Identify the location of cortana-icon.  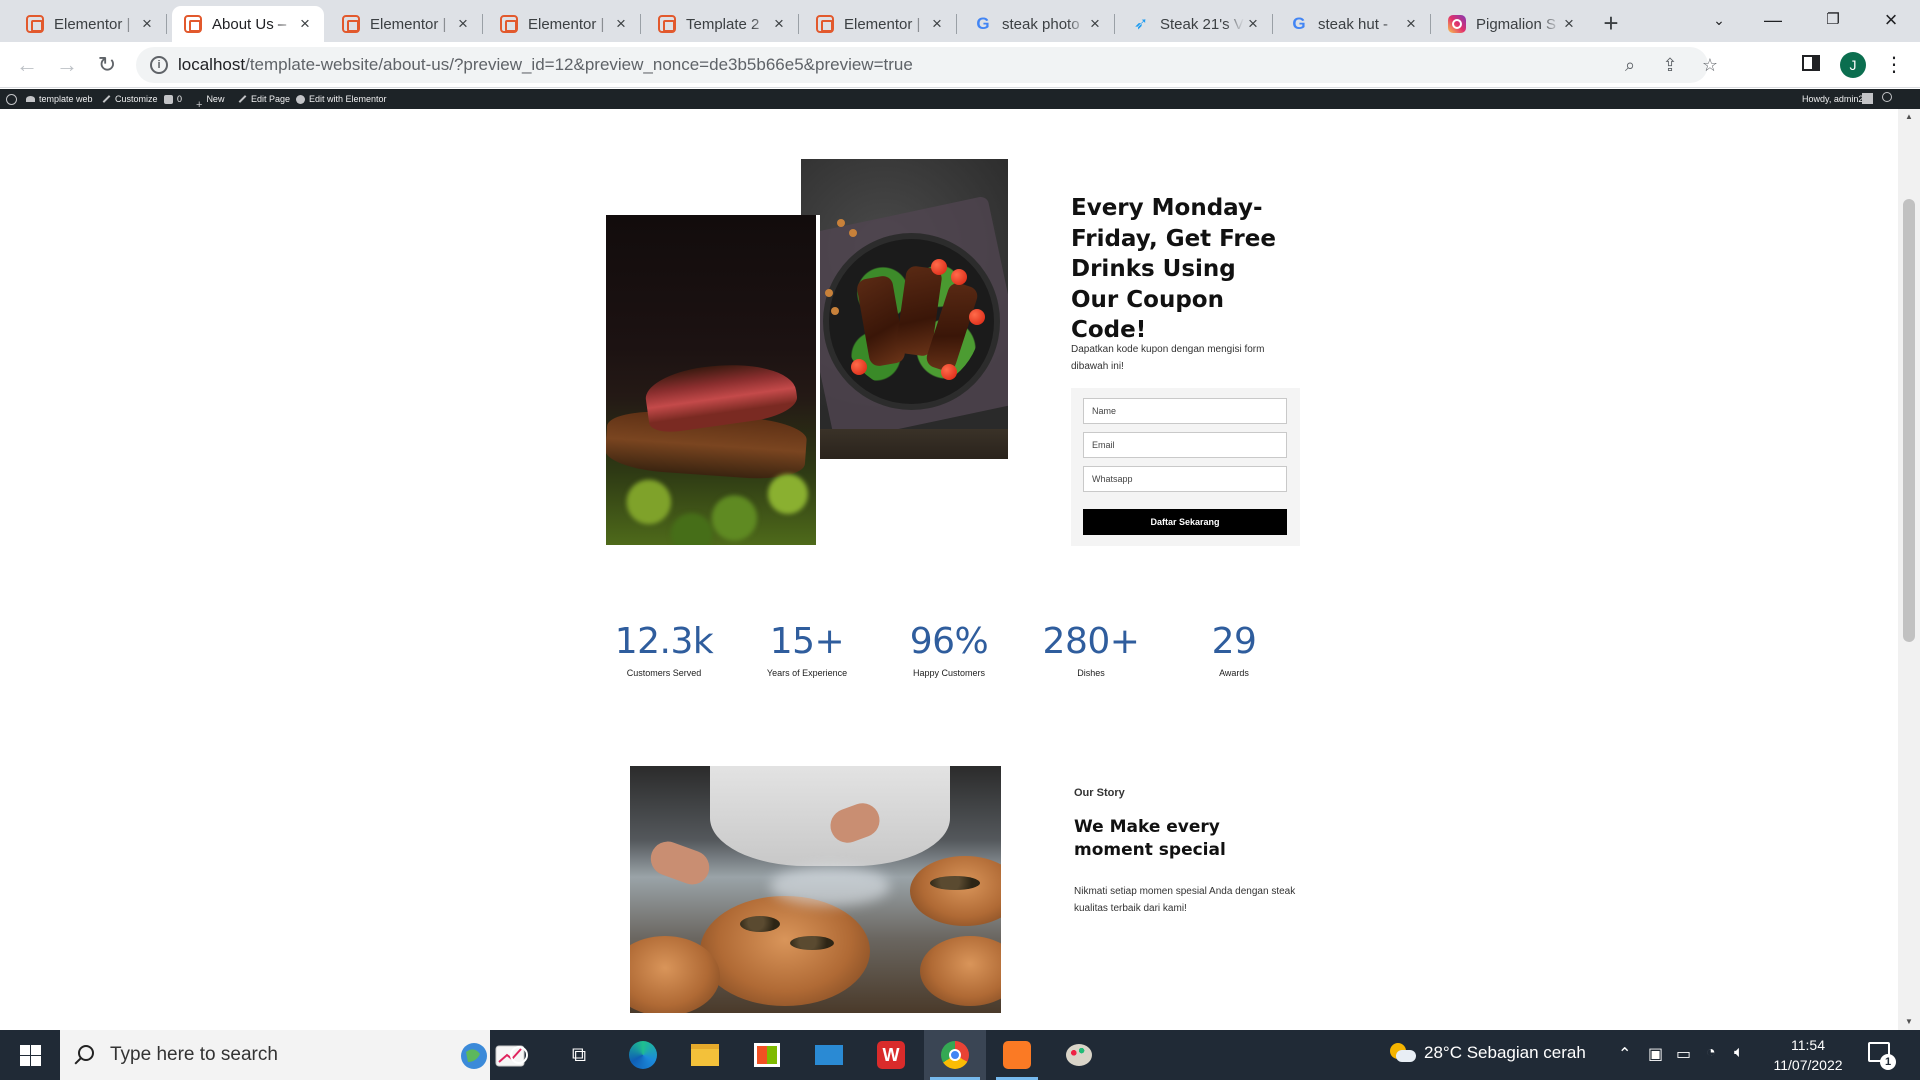
(519, 1055).